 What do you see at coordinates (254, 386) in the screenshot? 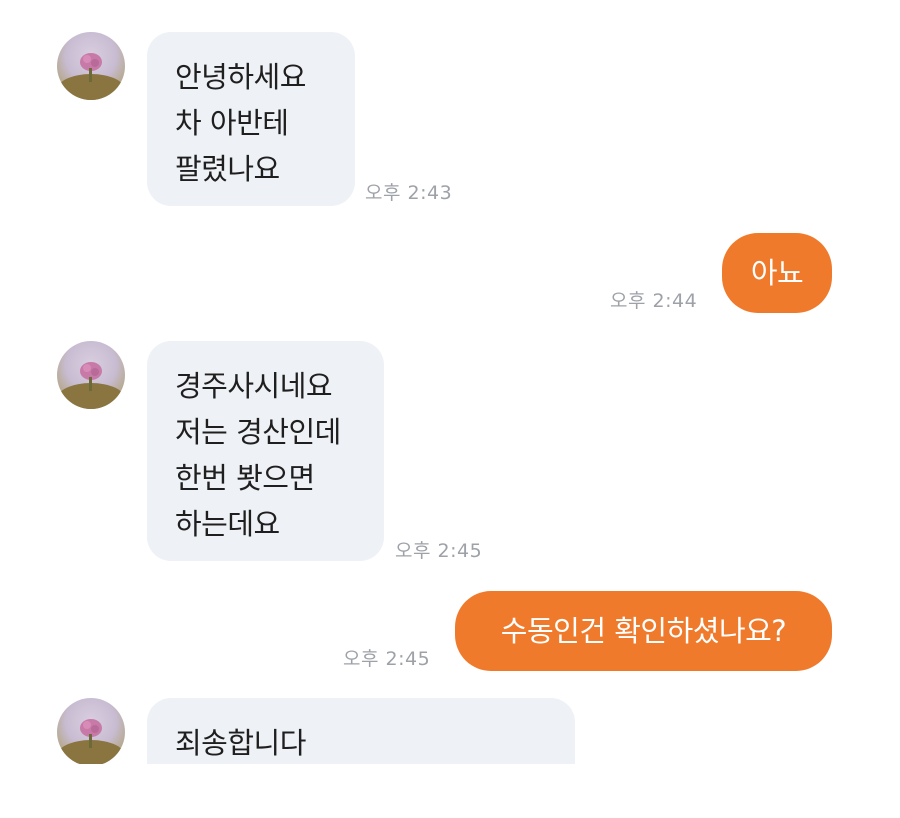
I see `message-text-line: 경주사시네요` at bounding box center [254, 386].